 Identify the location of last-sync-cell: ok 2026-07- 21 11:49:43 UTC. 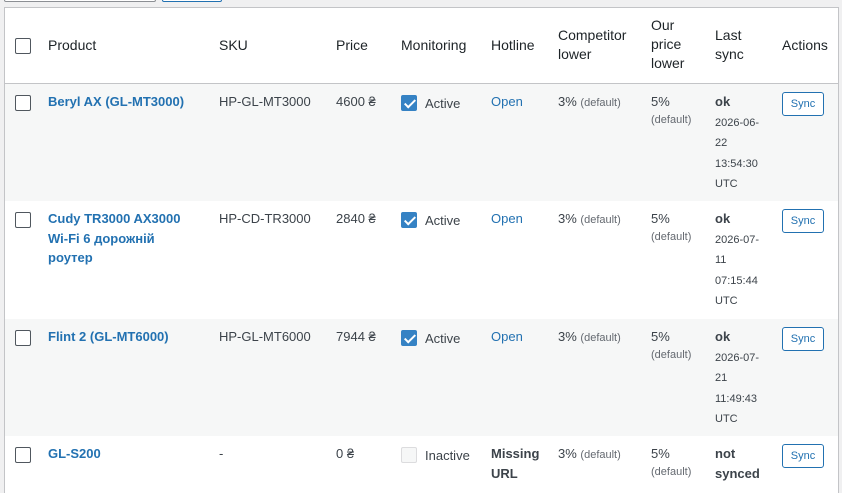
(737, 378).